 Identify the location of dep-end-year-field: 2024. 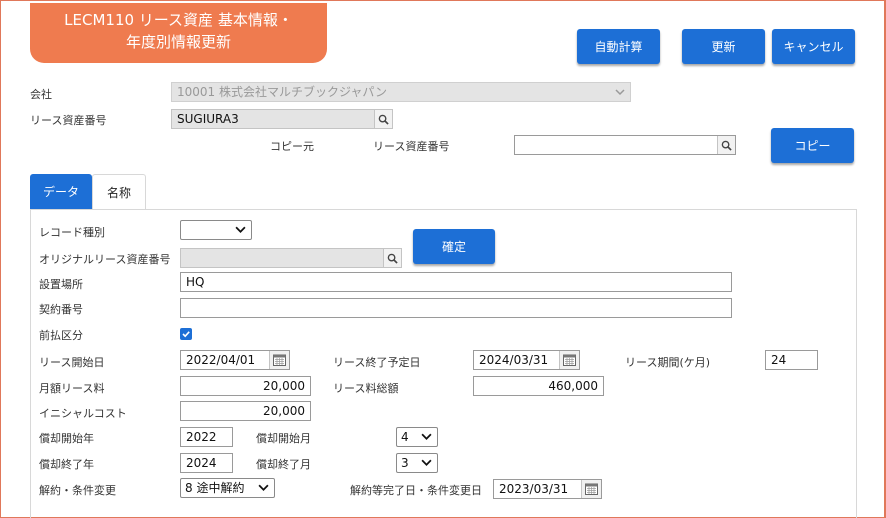
(206, 463).